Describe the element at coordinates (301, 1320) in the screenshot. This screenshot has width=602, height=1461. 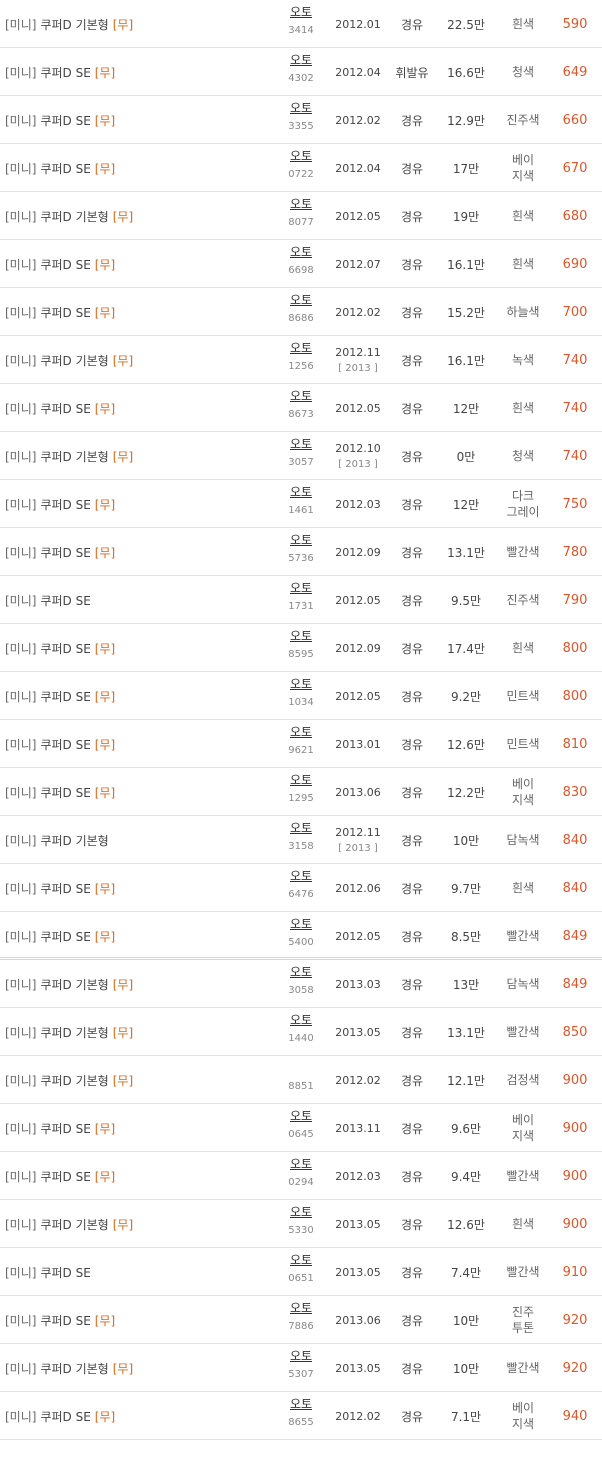
I see `listing-row: [미니] 쿠퍼D SE [무] 오토 7886 2013.06 경유 10만 진주 투톤 920` at that location.